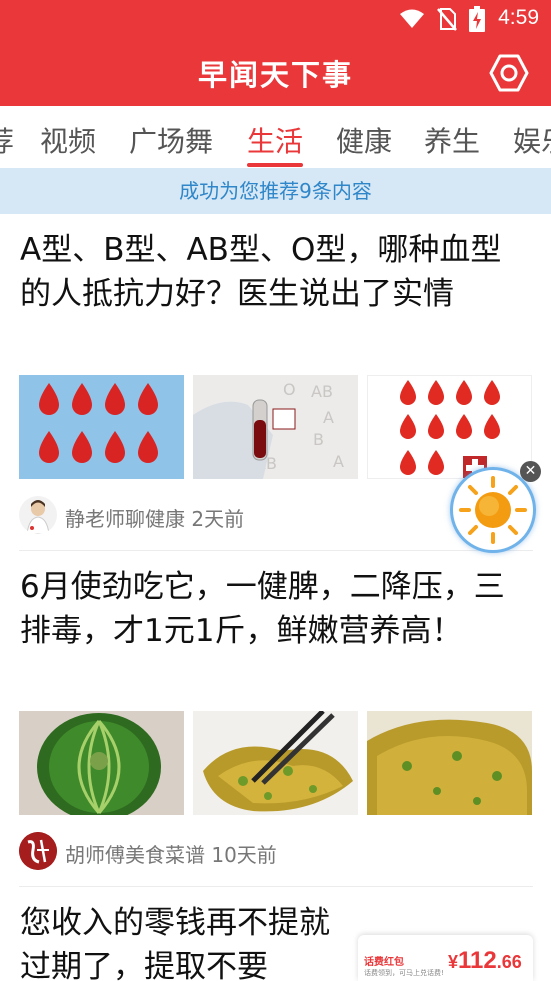  I want to click on red-packet-subtitle: 话费领到，可马上兑话费!, so click(404, 973).